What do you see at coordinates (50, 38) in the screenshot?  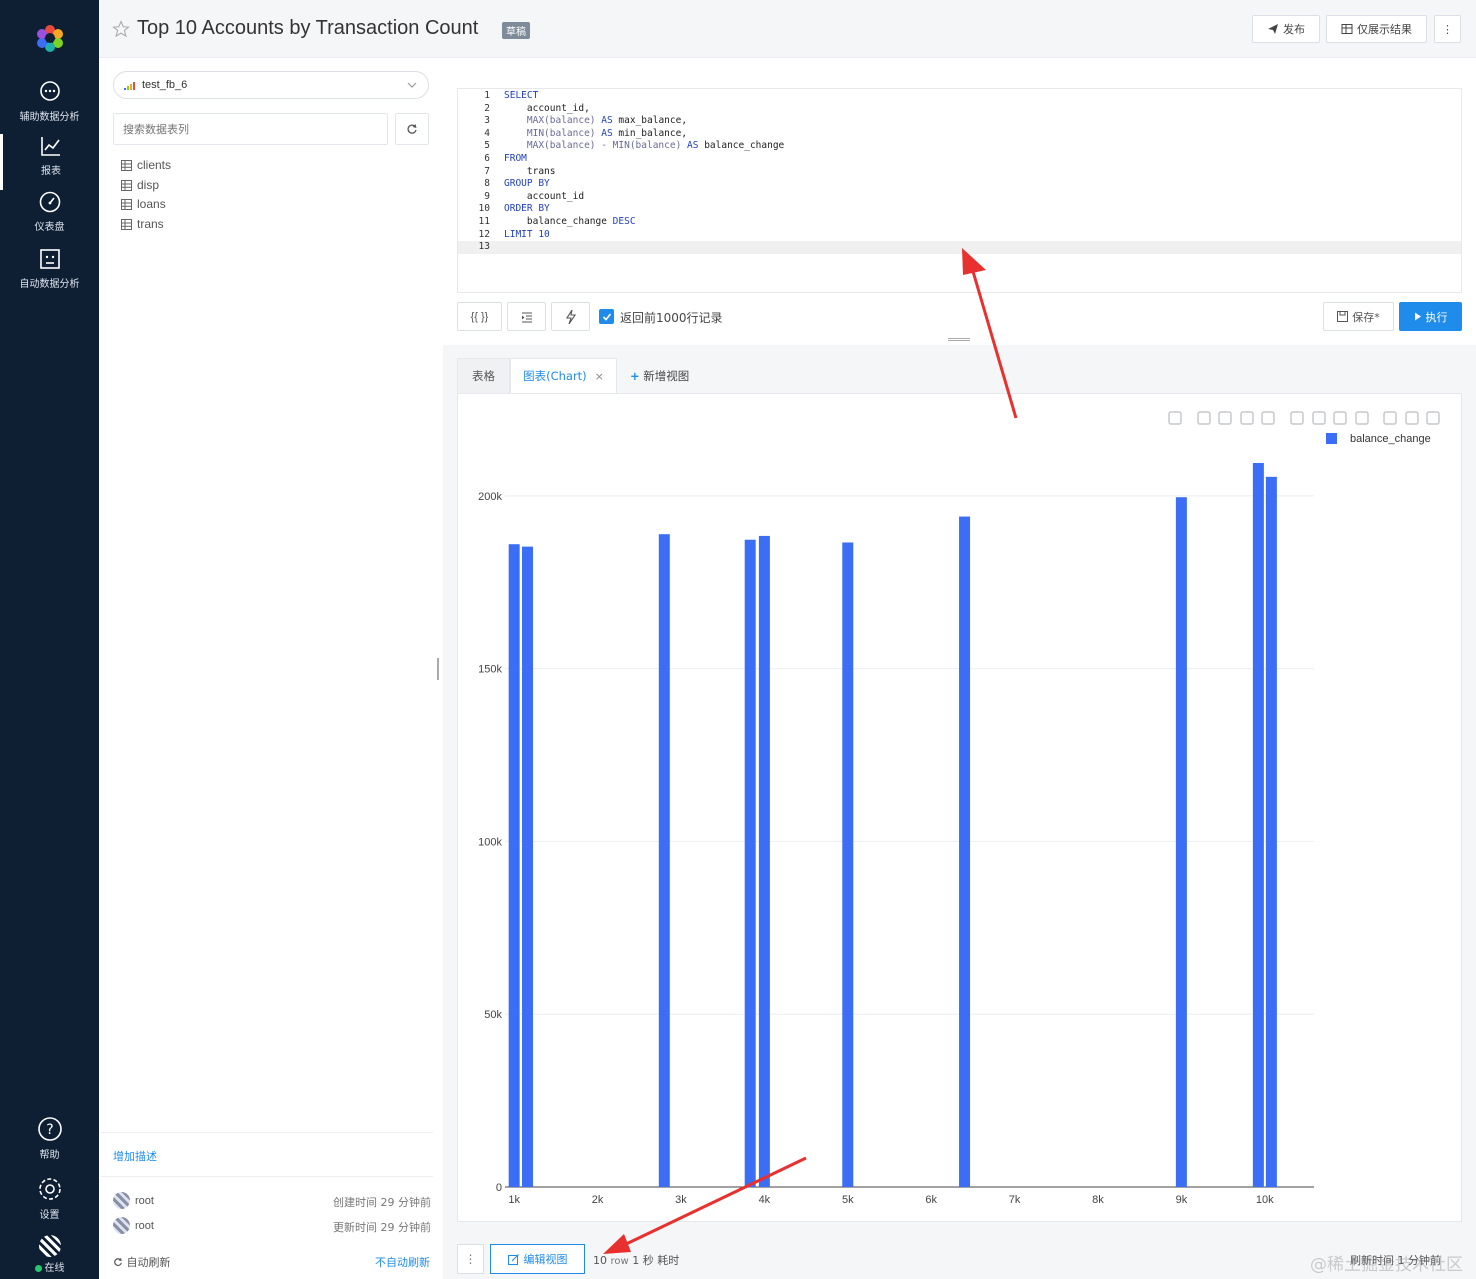 I see `app-logo-icon` at bounding box center [50, 38].